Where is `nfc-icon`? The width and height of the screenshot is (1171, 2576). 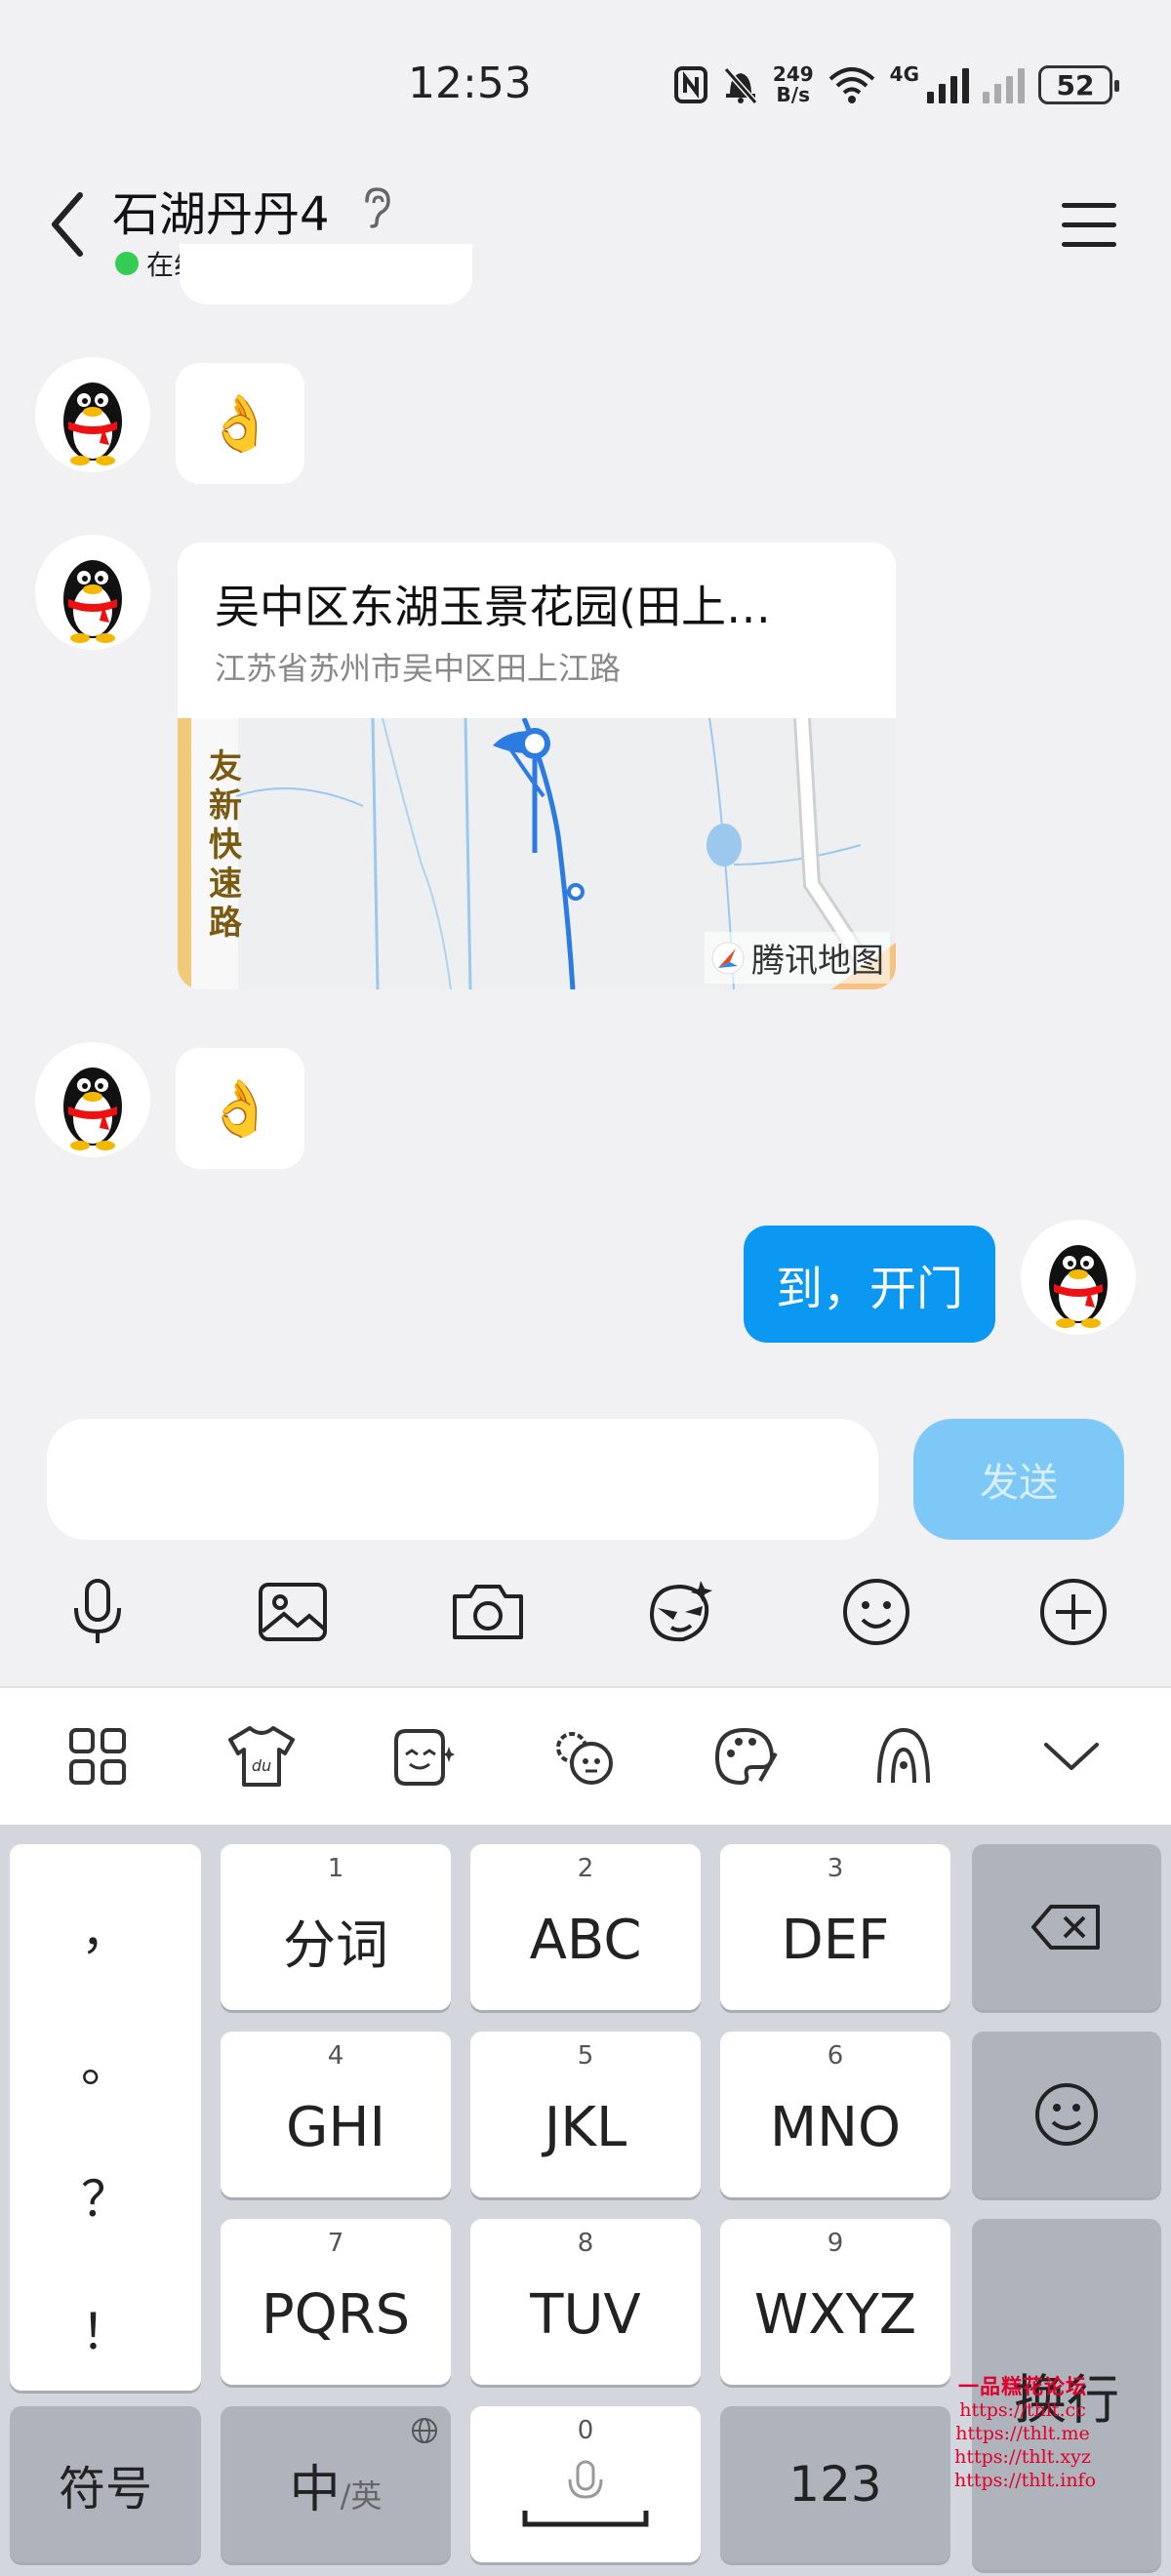 nfc-icon is located at coordinates (690, 84).